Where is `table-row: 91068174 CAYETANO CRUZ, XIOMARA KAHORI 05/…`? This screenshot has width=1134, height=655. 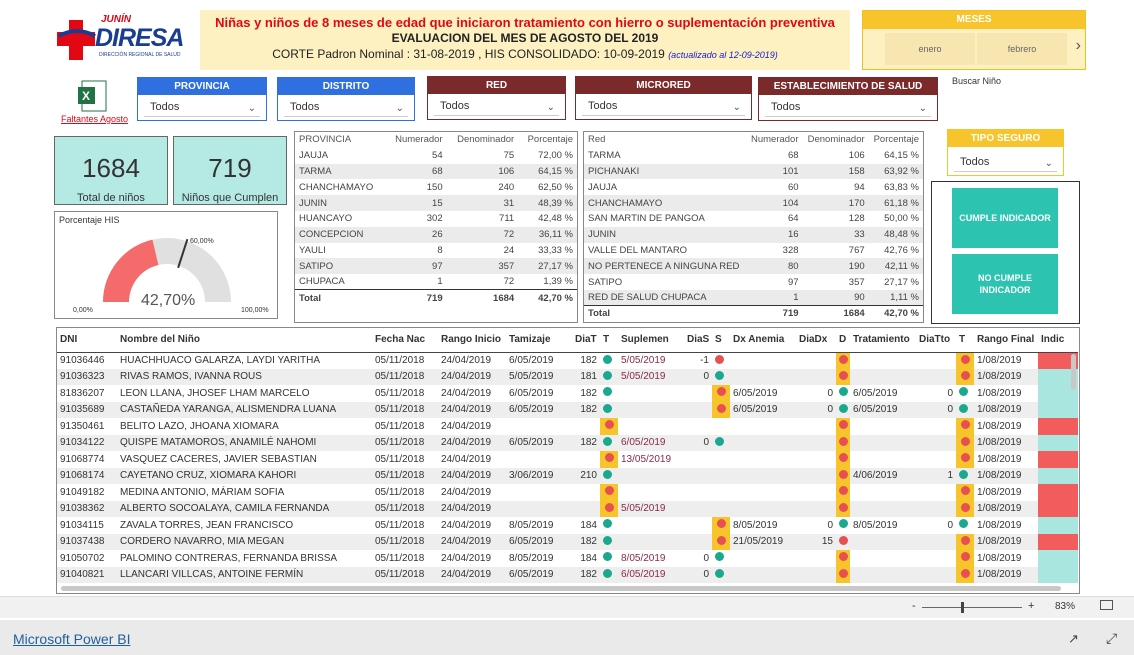 table-row: 91068174 CAYETANO CRUZ, XIOMARA KAHORI 05/… is located at coordinates (567, 475).